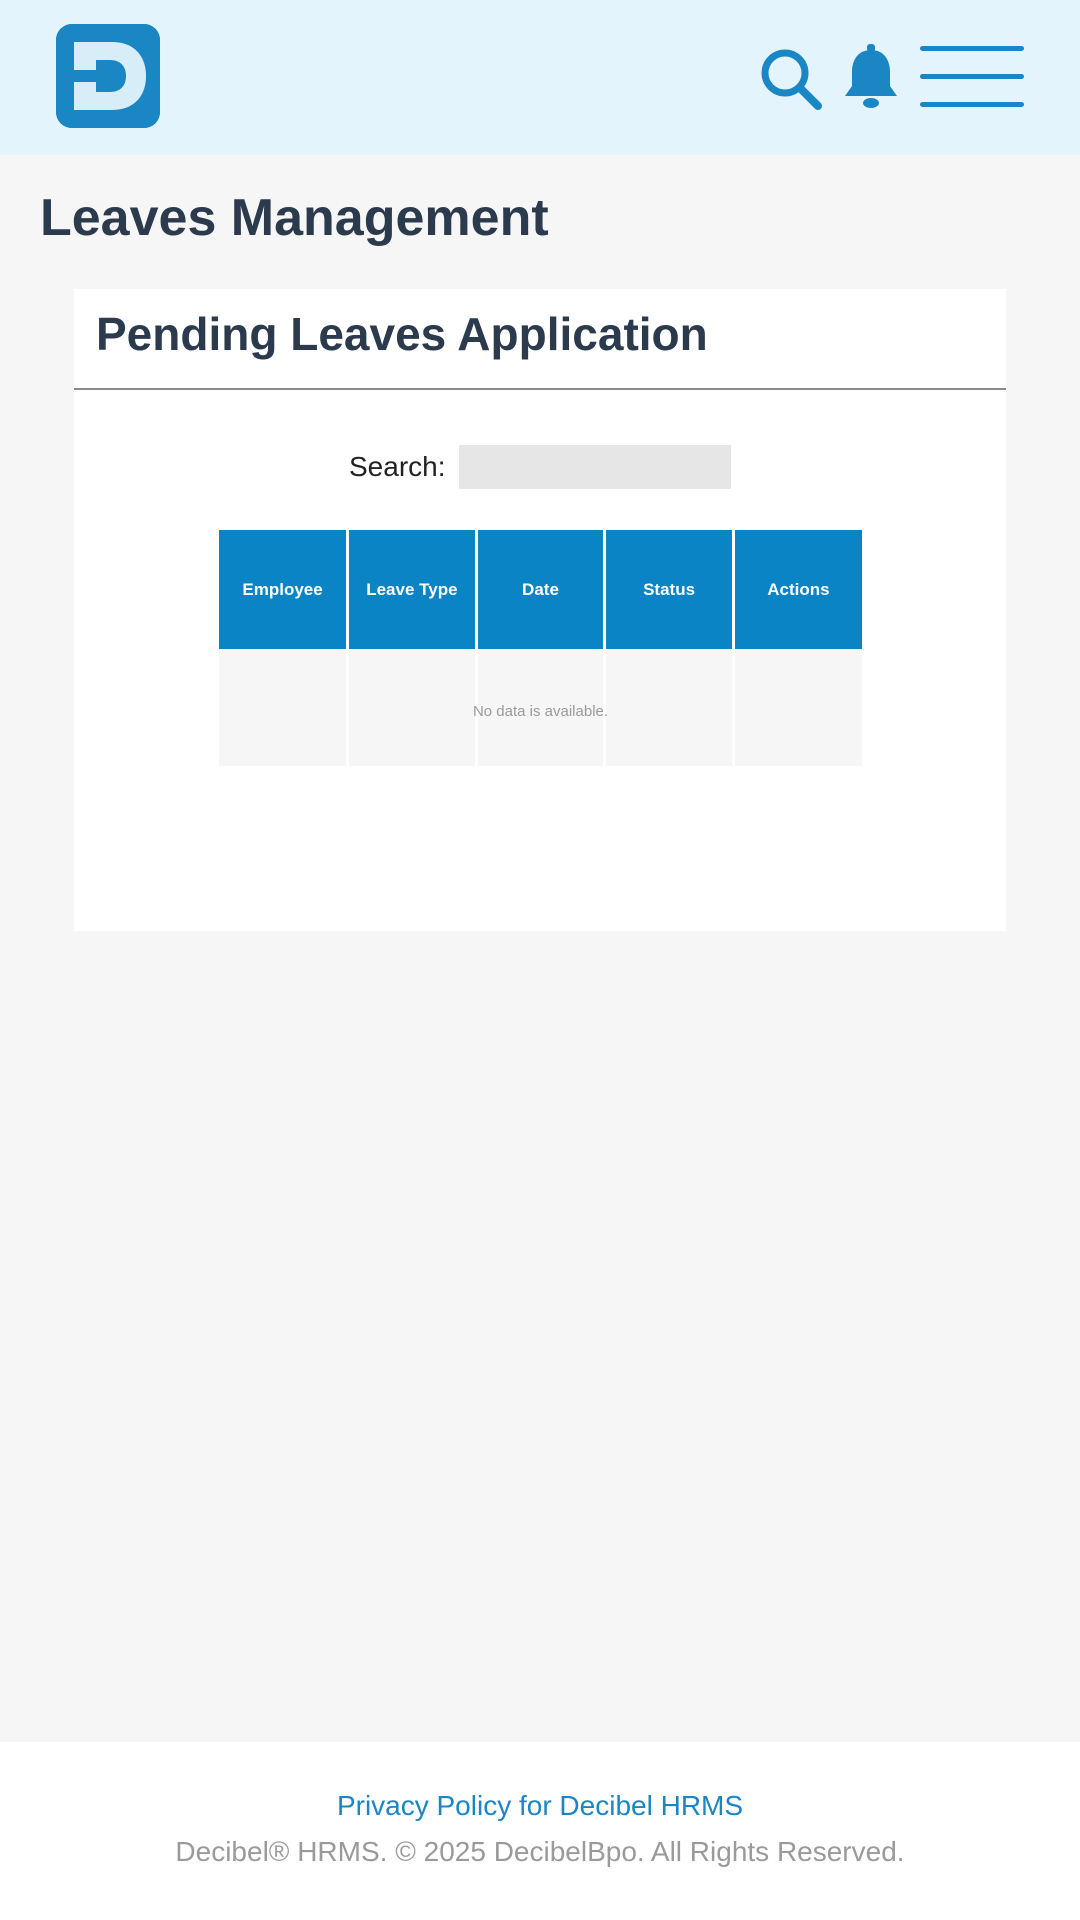 The image size is (1080, 1920). I want to click on top-app-bar, so click(540, 77).